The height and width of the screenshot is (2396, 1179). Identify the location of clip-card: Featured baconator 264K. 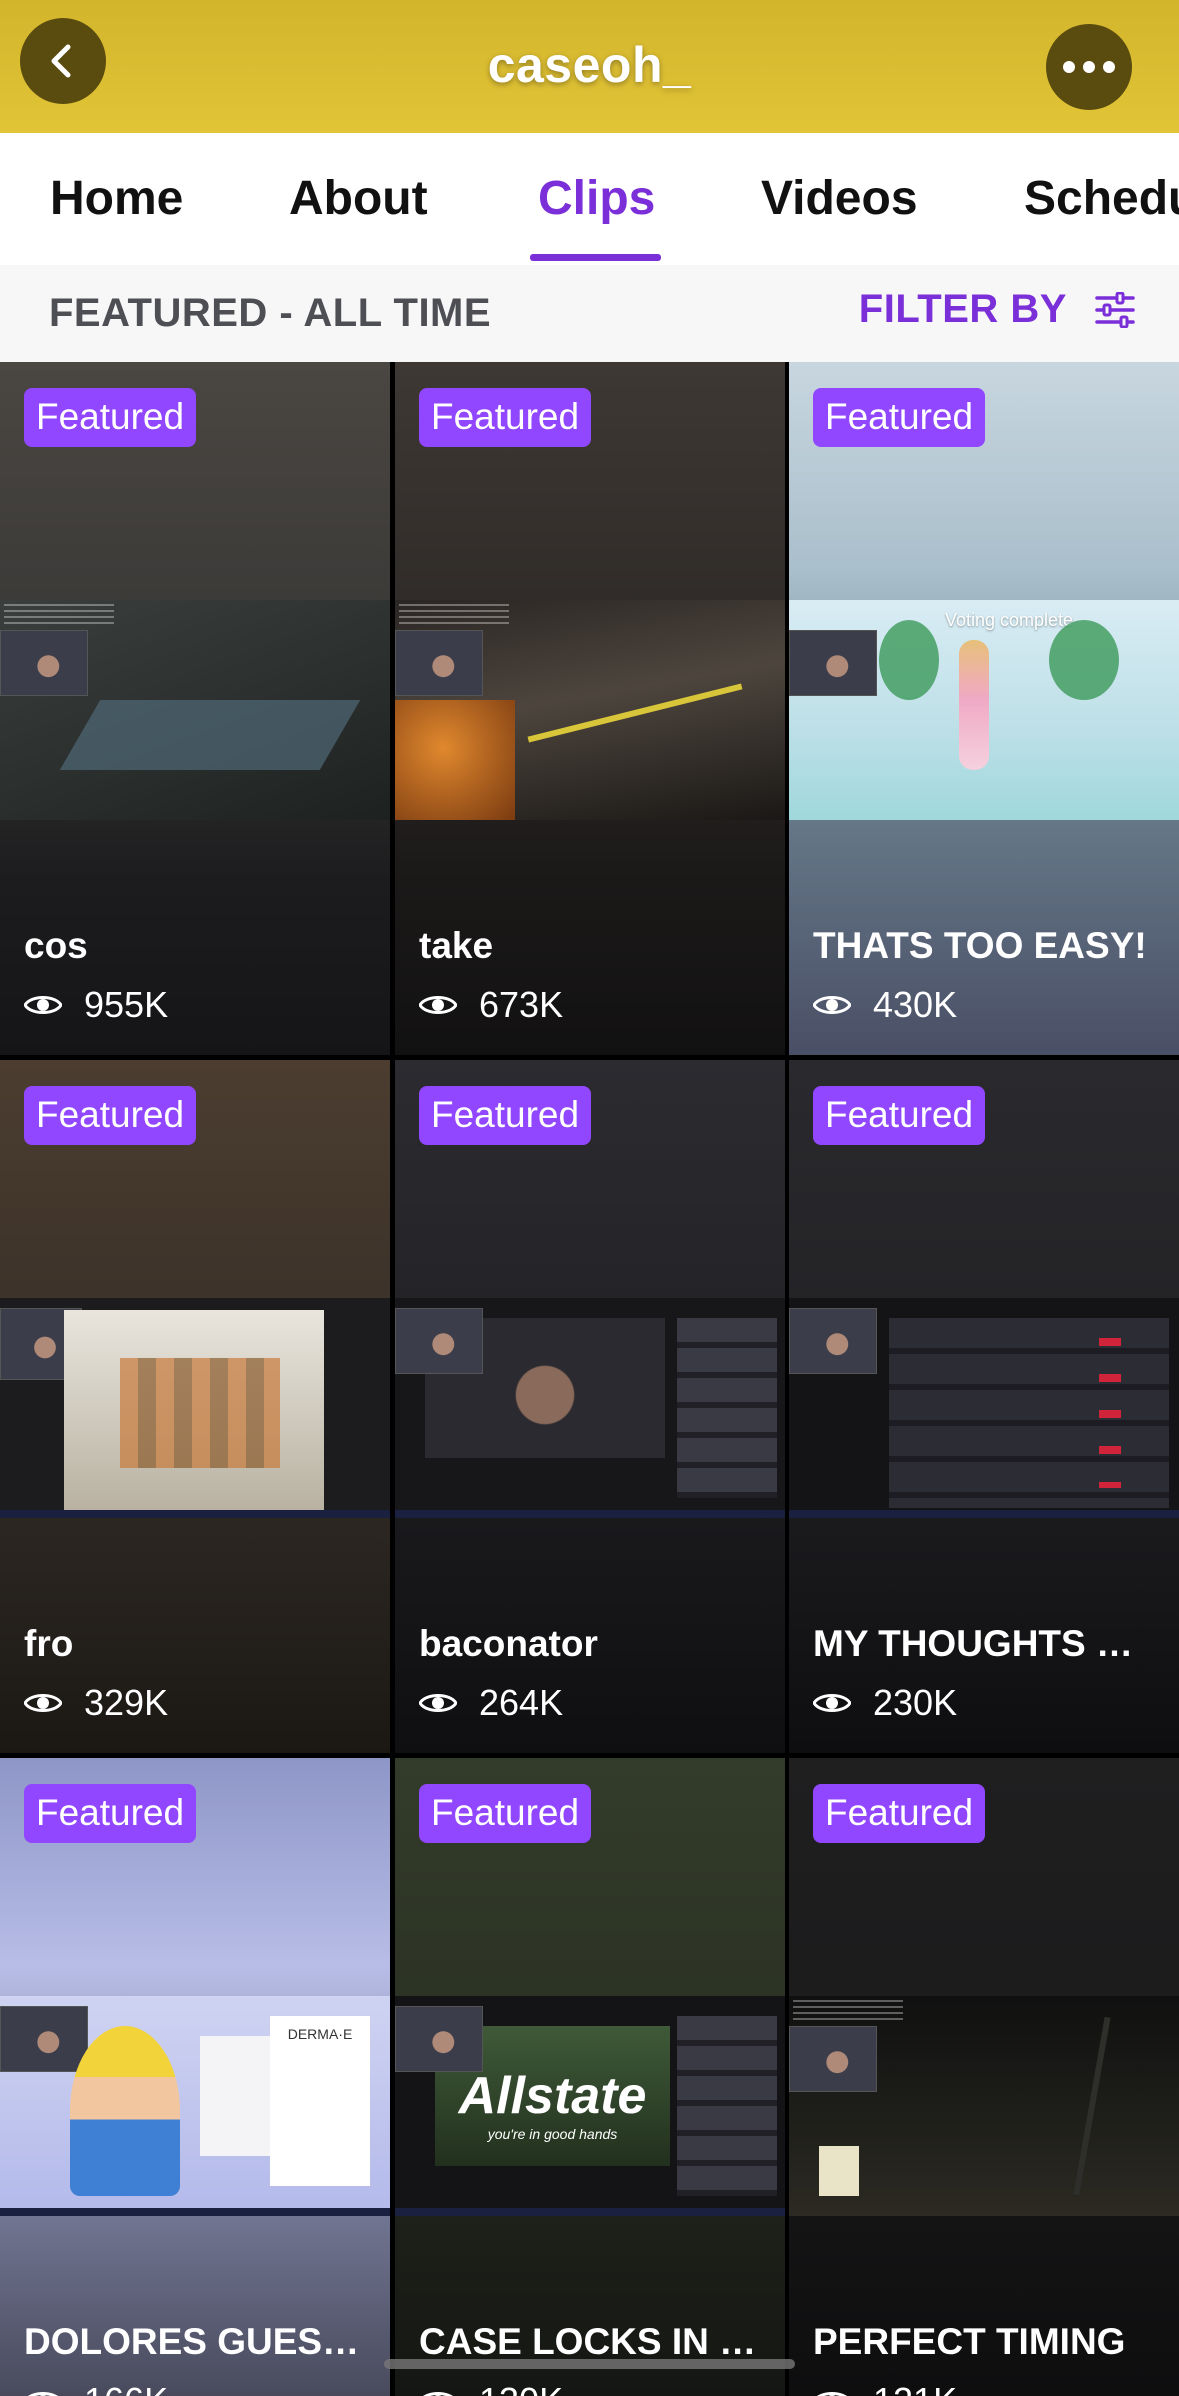
(590, 1406).